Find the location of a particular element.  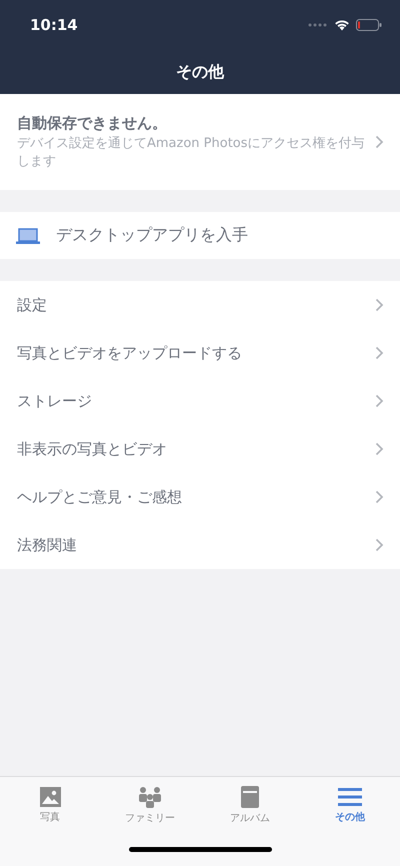

tab: アルバム is located at coordinates (250, 805).